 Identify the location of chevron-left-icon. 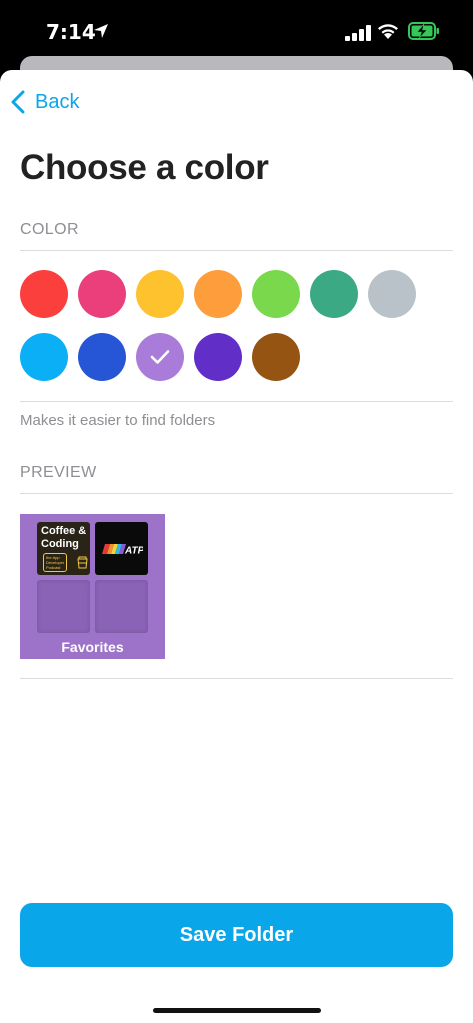
(18, 102).